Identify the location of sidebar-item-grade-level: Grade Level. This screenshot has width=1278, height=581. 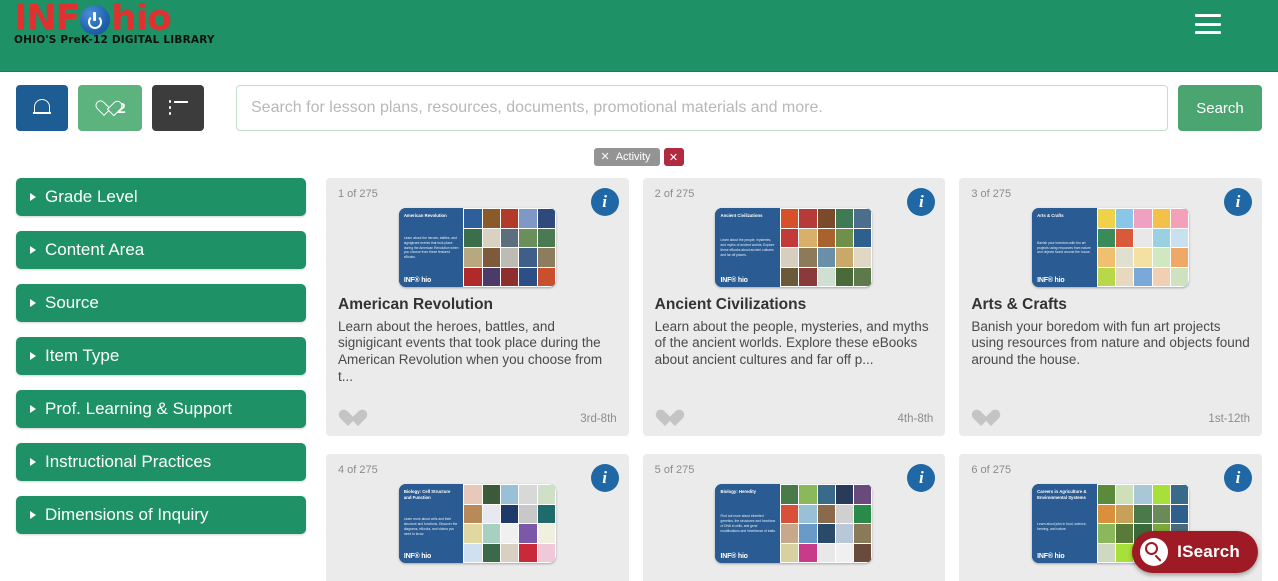
(161, 197).